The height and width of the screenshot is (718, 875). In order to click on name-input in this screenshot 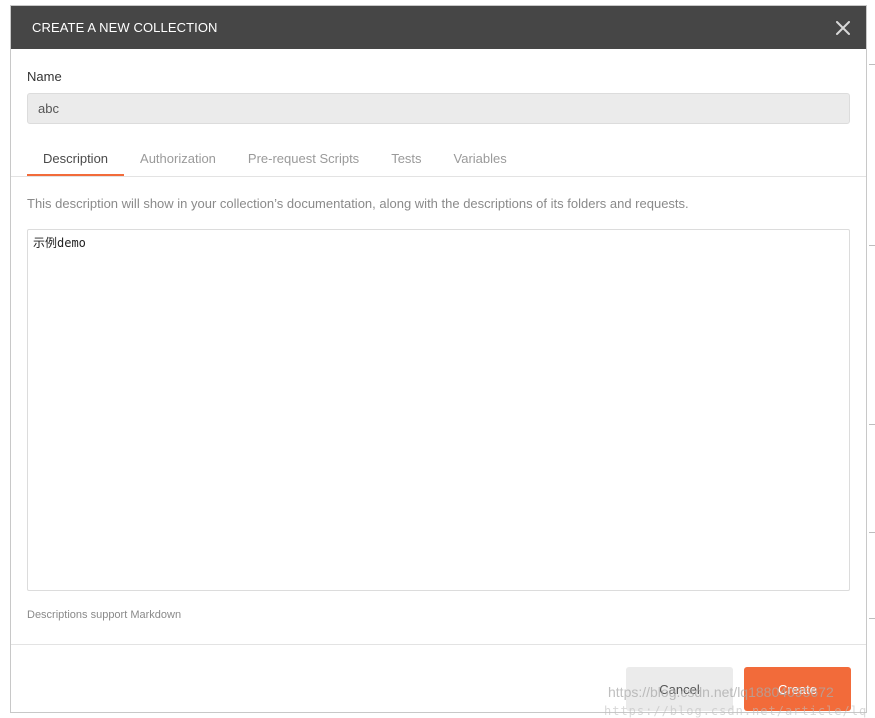, I will do `click(438, 108)`.